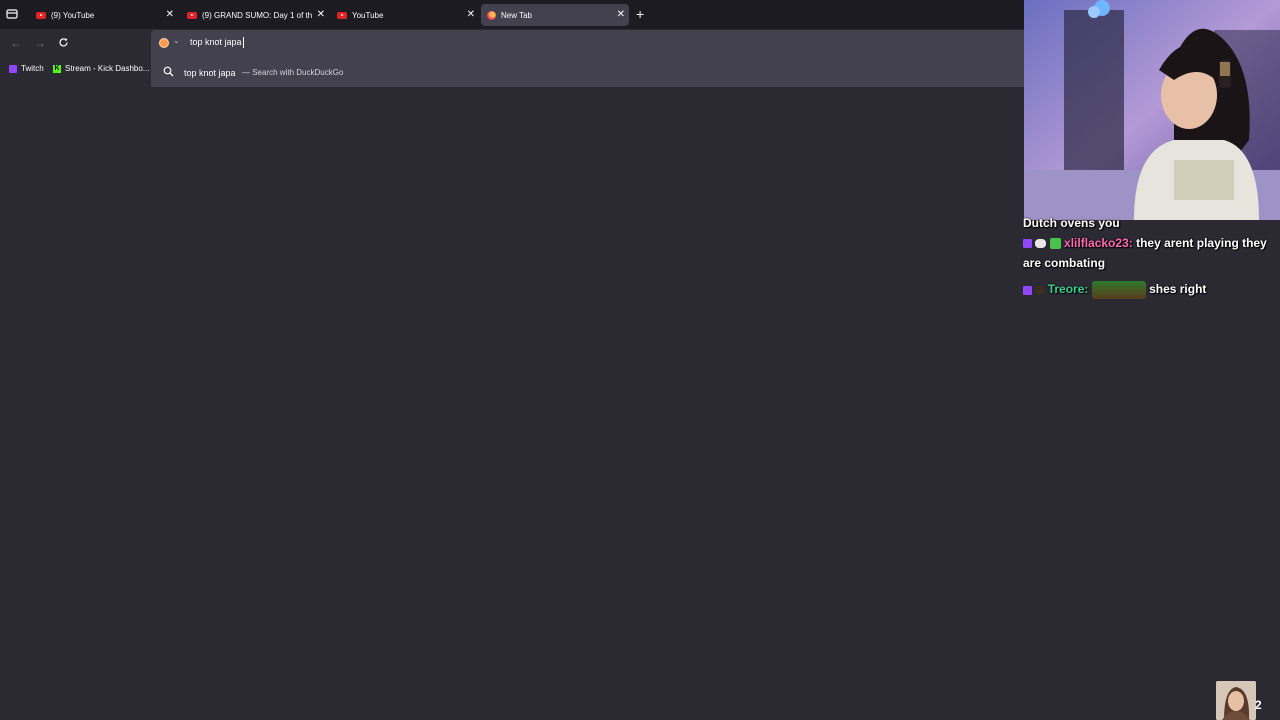  I want to click on firefox-icon, so click(491, 15).